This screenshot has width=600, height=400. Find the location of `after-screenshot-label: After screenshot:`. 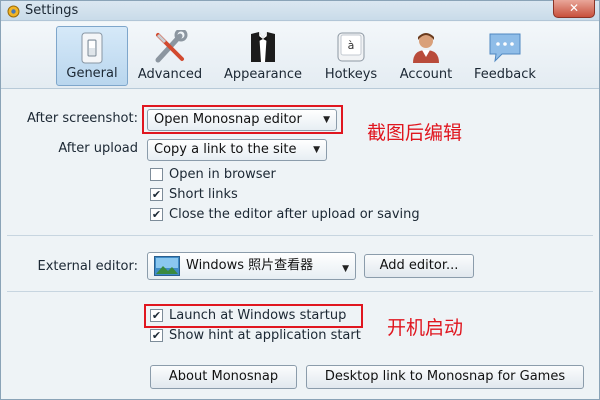

after-screenshot-label: After screenshot: is located at coordinates (82, 118).